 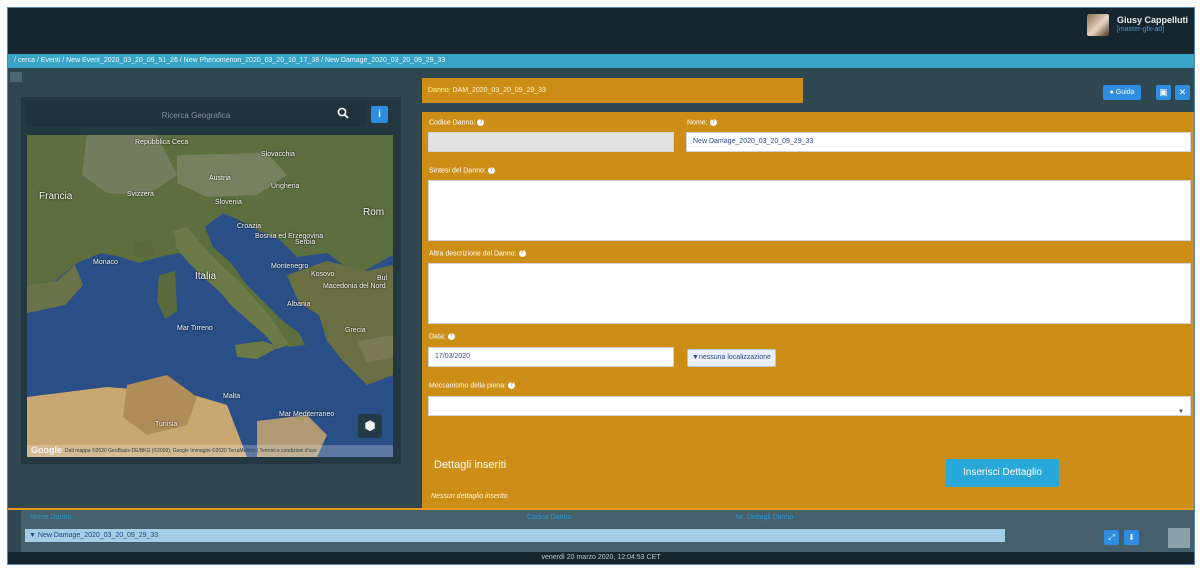 What do you see at coordinates (249, 226) in the screenshot?
I see `map-label-croazia: Croazia` at bounding box center [249, 226].